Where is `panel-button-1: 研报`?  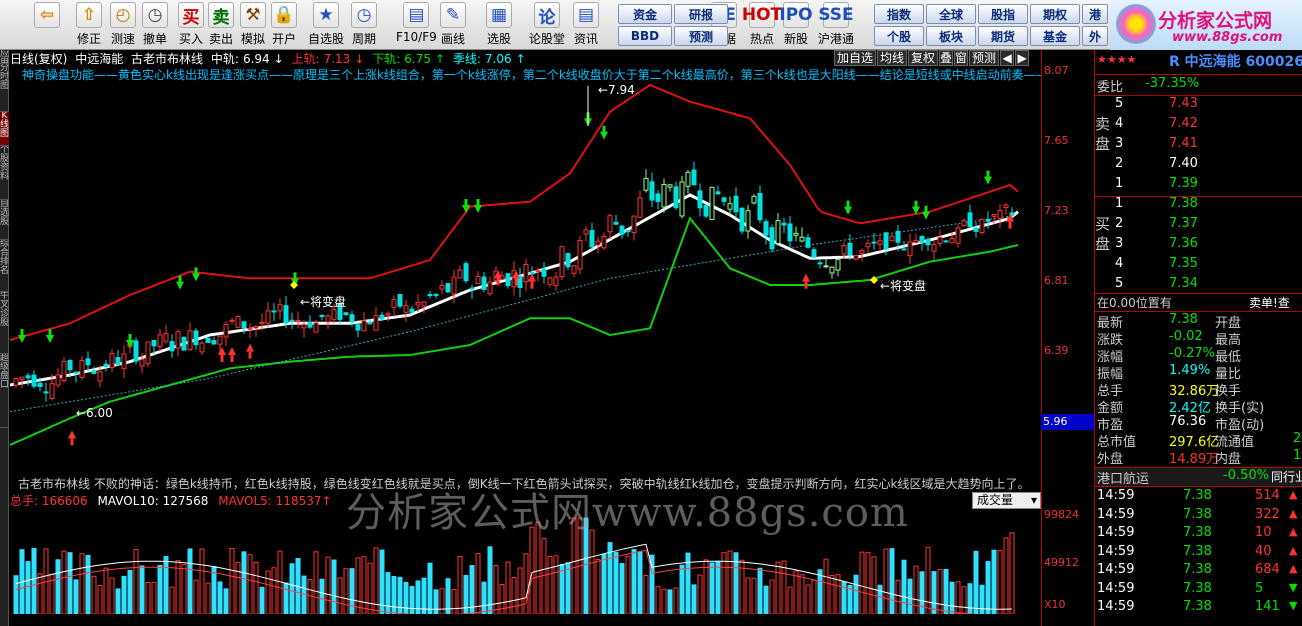 panel-button-1: 研报 is located at coordinates (701, 14).